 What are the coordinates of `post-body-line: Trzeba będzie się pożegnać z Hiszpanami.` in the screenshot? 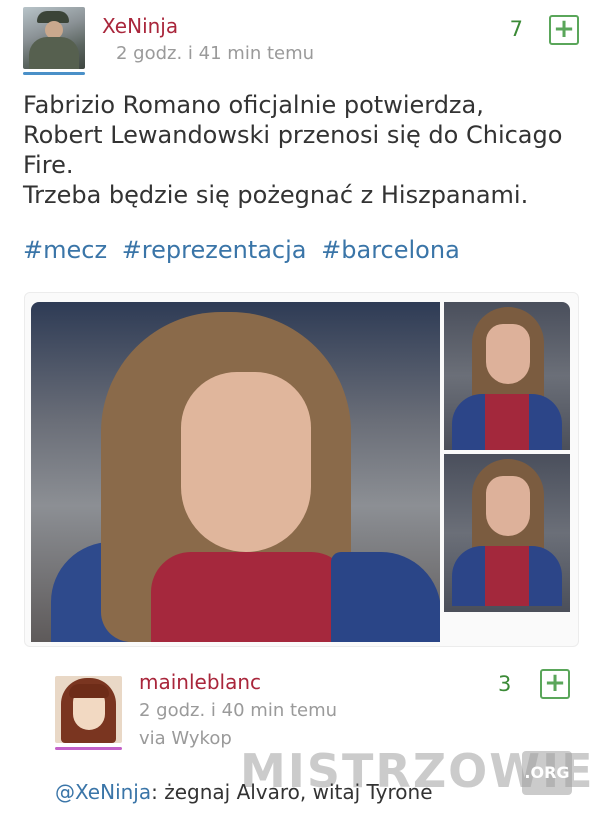 It's located at (276, 195).